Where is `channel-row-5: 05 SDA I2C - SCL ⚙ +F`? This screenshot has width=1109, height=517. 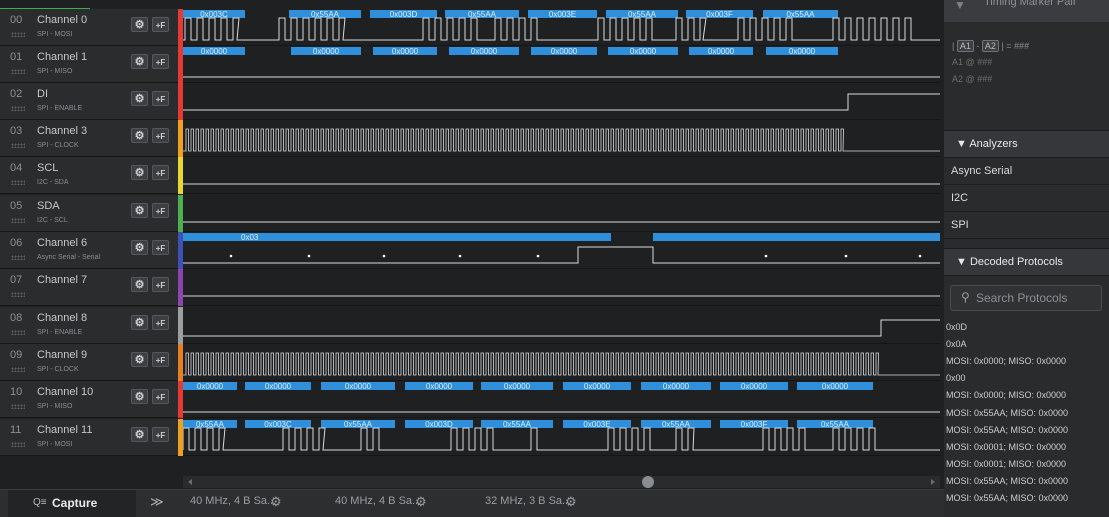
channel-row-5: 05 SDA I2C - SCL ⚙ +F is located at coordinates (89, 213).